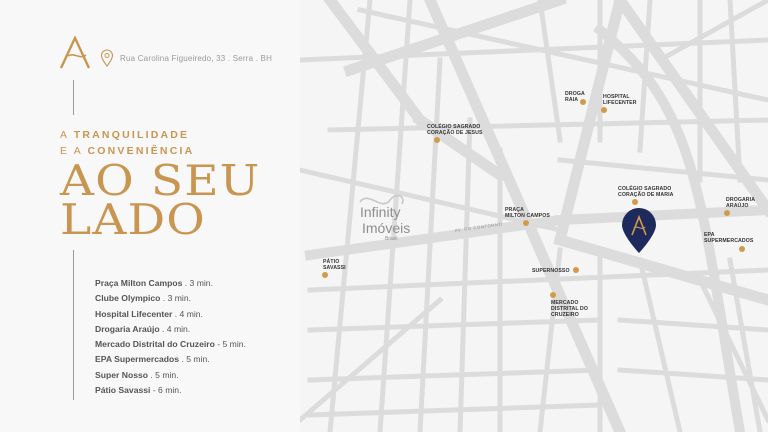 The image size is (768, 432). What do you see at coordinates (639, 230) in the screenshot?
I see `map-pin-icon` at bounding box center [639, 230].